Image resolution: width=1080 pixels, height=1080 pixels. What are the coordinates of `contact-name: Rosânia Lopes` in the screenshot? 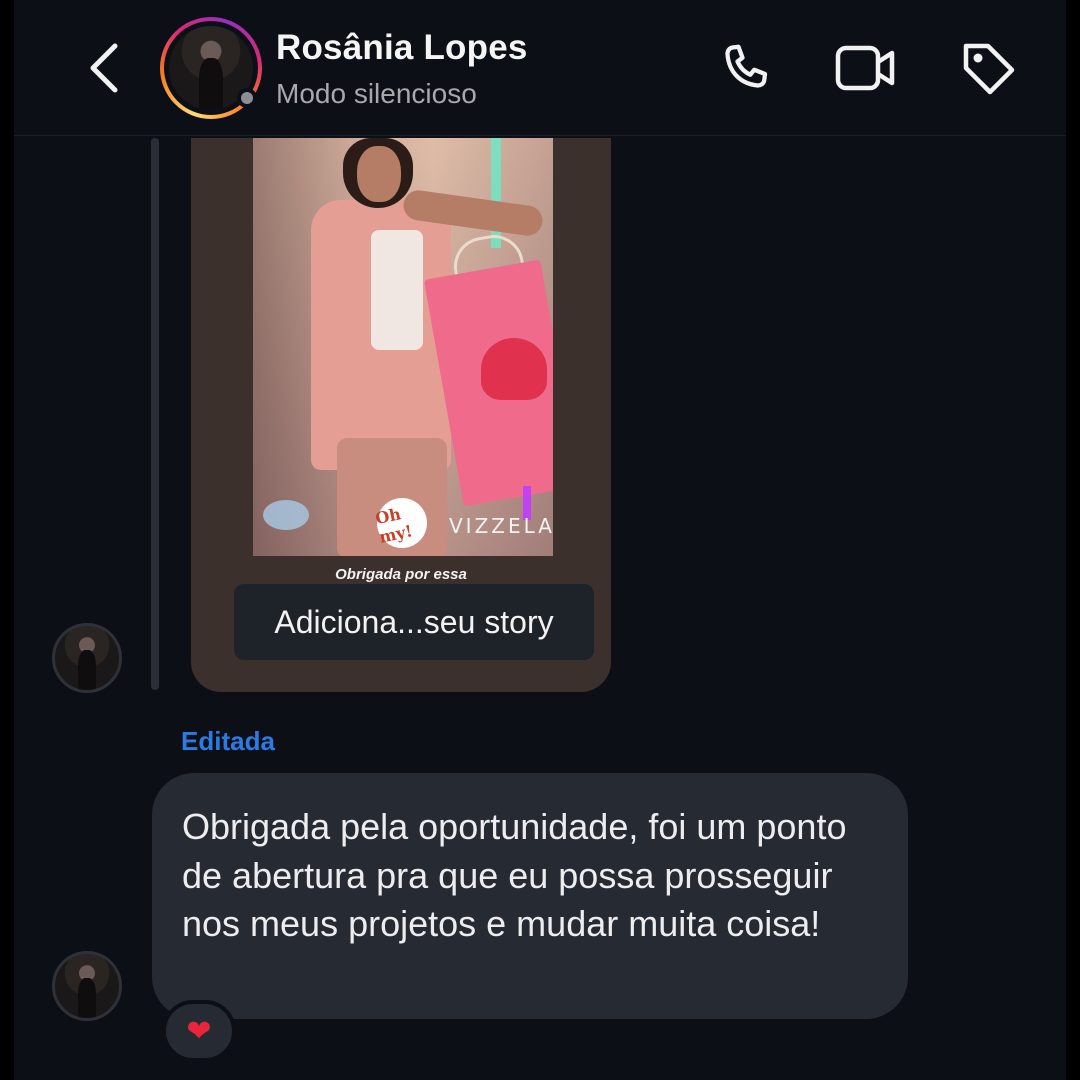 It's located at (402, 48).